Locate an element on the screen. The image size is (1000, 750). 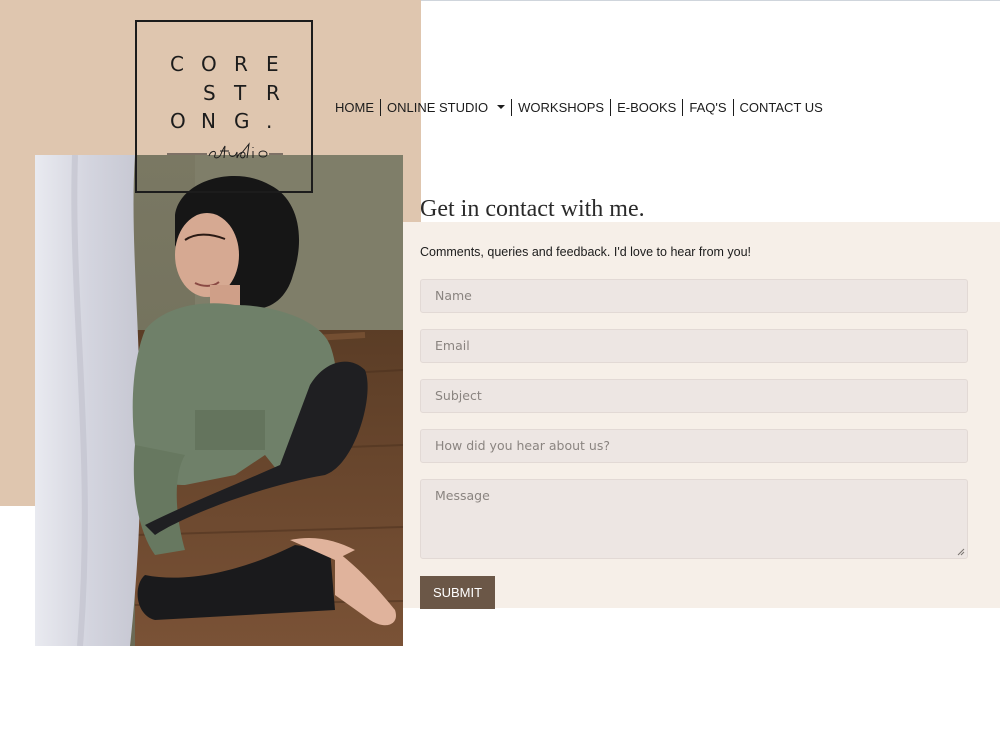
chevron-down-icon is located at coordinates (501, 106).